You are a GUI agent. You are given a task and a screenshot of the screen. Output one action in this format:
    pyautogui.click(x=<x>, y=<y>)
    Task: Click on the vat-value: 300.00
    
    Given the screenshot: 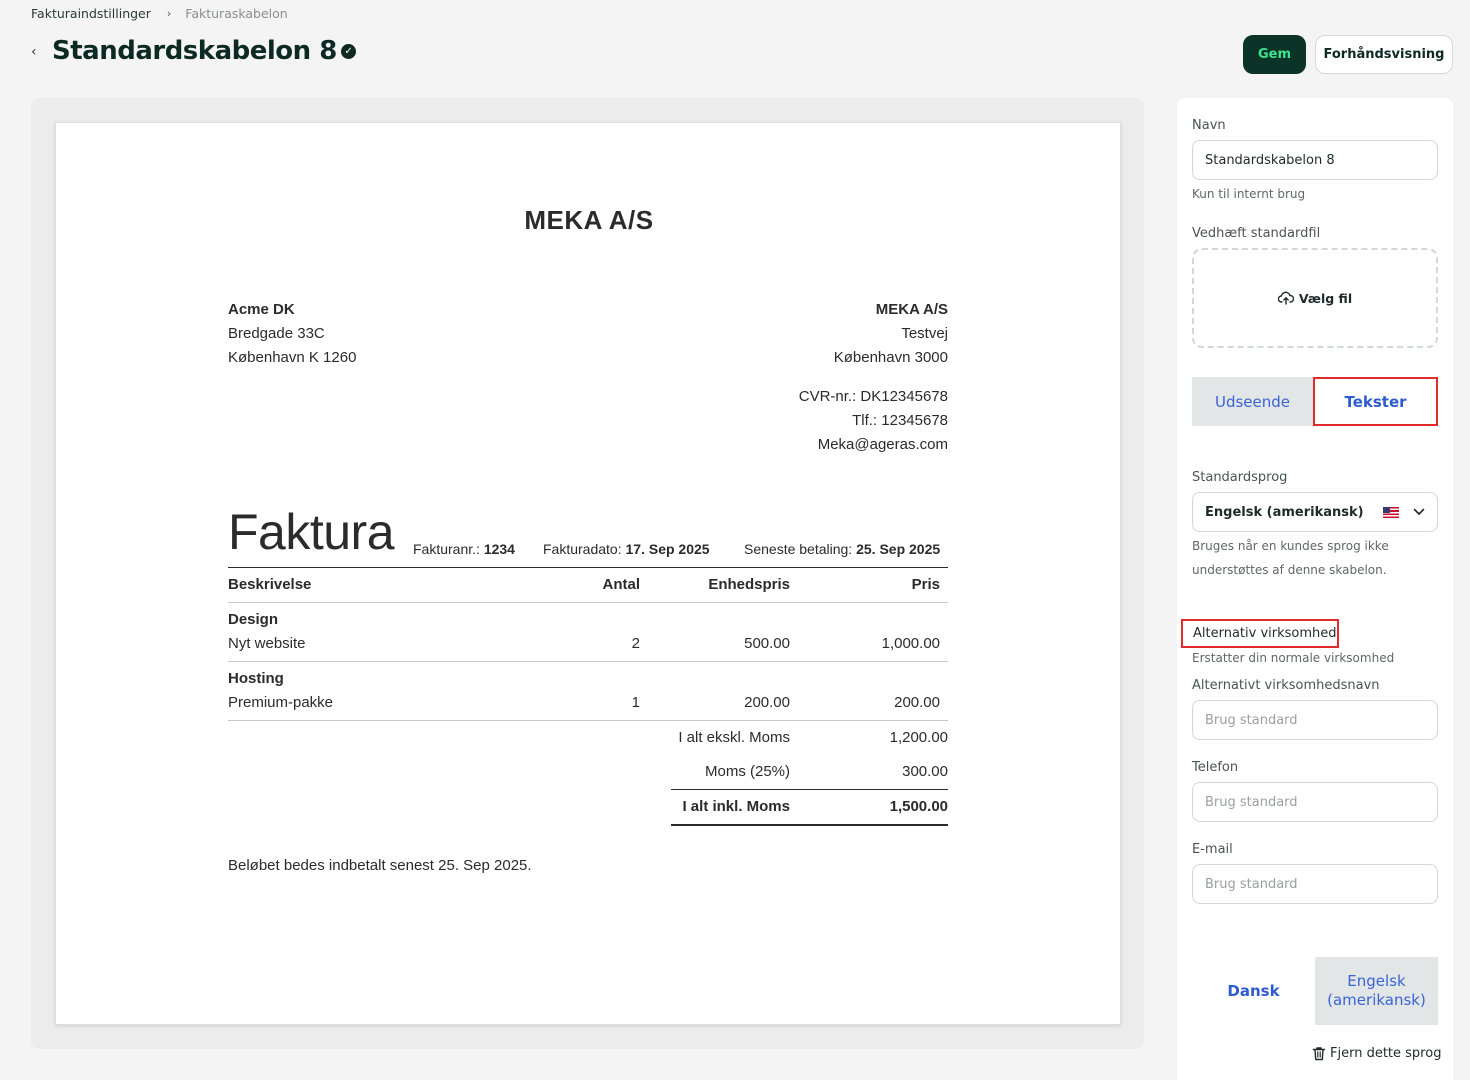 What is the action you would take?
    pyautogui.click(x=925, y=771)
    